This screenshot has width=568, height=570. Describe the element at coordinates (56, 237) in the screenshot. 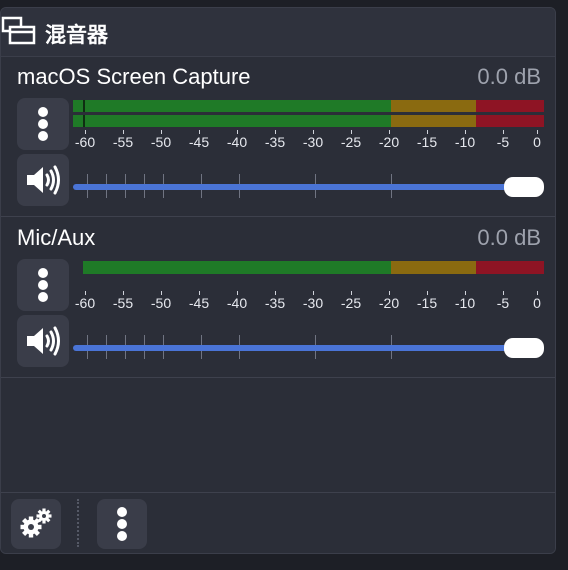

I see `channel-name: Mic/Aux` at that location.